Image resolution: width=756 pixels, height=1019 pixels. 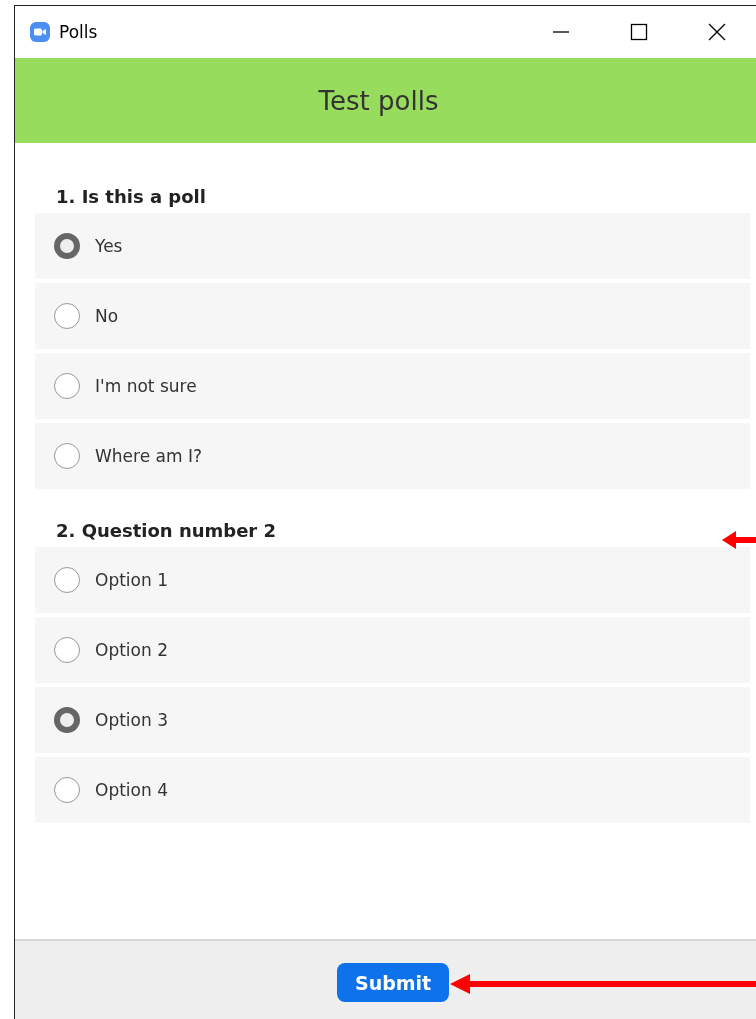 What do you see at coordinates (131, 197) in the screenshot?
I see `question-text: 1. Is this a poll` at bounding box center [131, 197].